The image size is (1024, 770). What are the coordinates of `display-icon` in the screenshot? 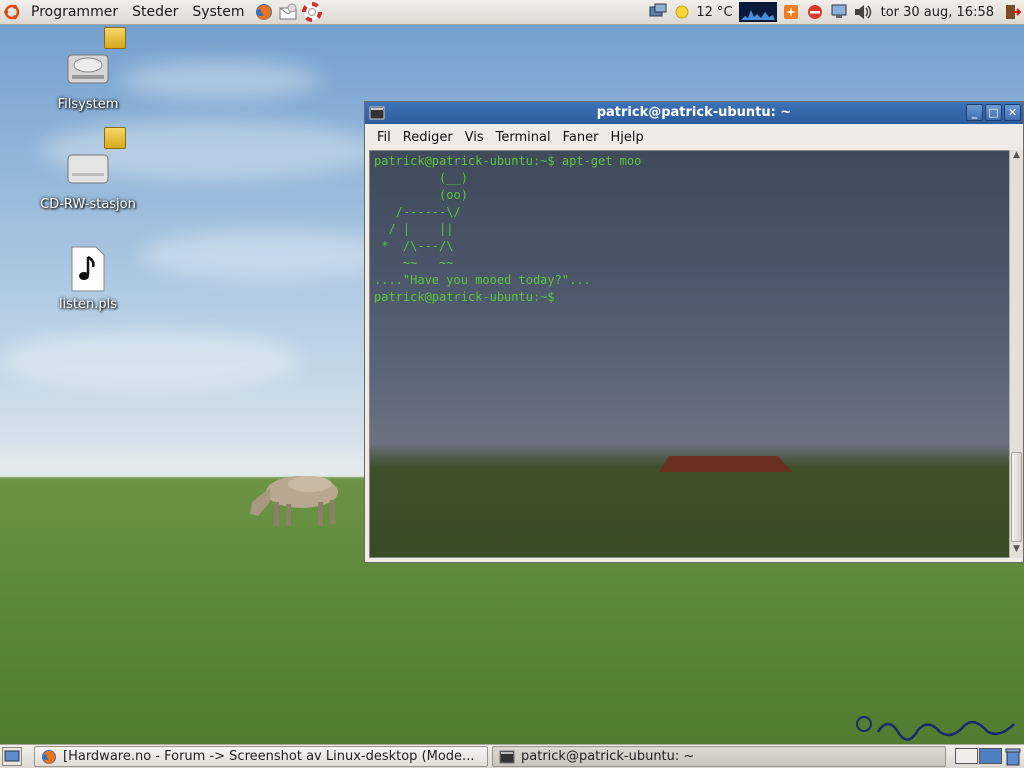 It's located at (839, 12).